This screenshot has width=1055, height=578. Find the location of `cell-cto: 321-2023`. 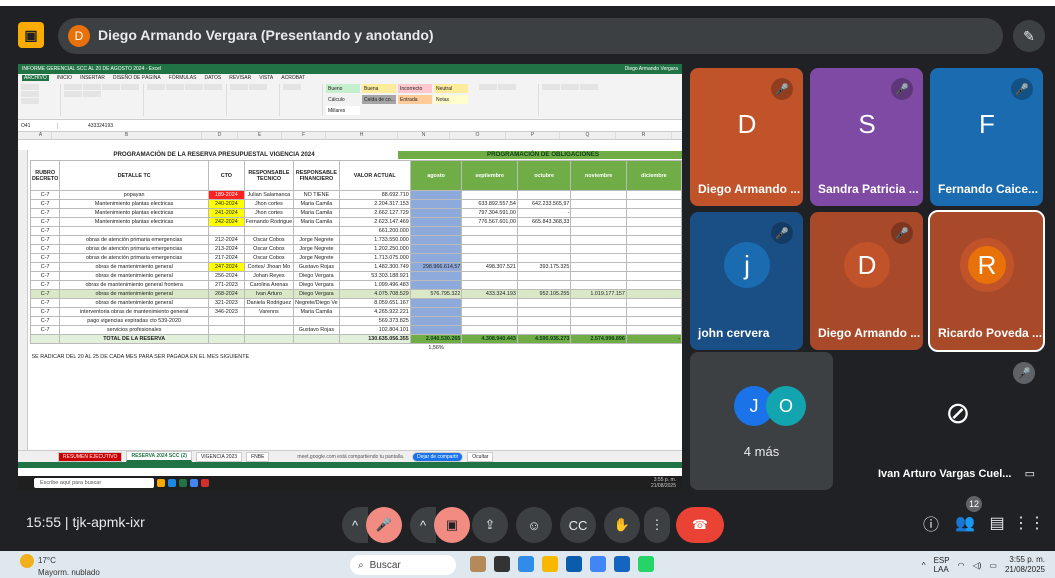

cell-cto: 321-2023 is located at coordinates (226, 303).